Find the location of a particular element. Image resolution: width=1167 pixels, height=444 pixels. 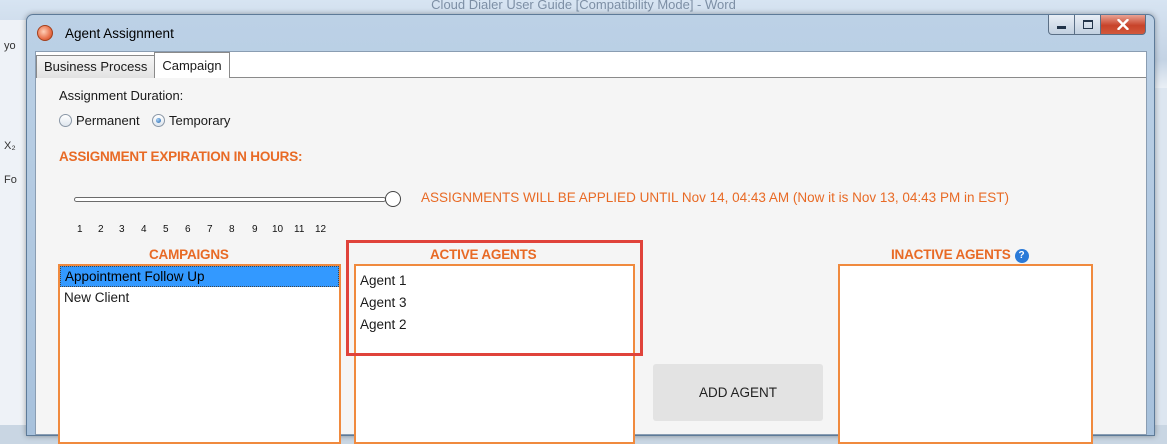

slider-tick: 6 is located at coordinates (188, 229).